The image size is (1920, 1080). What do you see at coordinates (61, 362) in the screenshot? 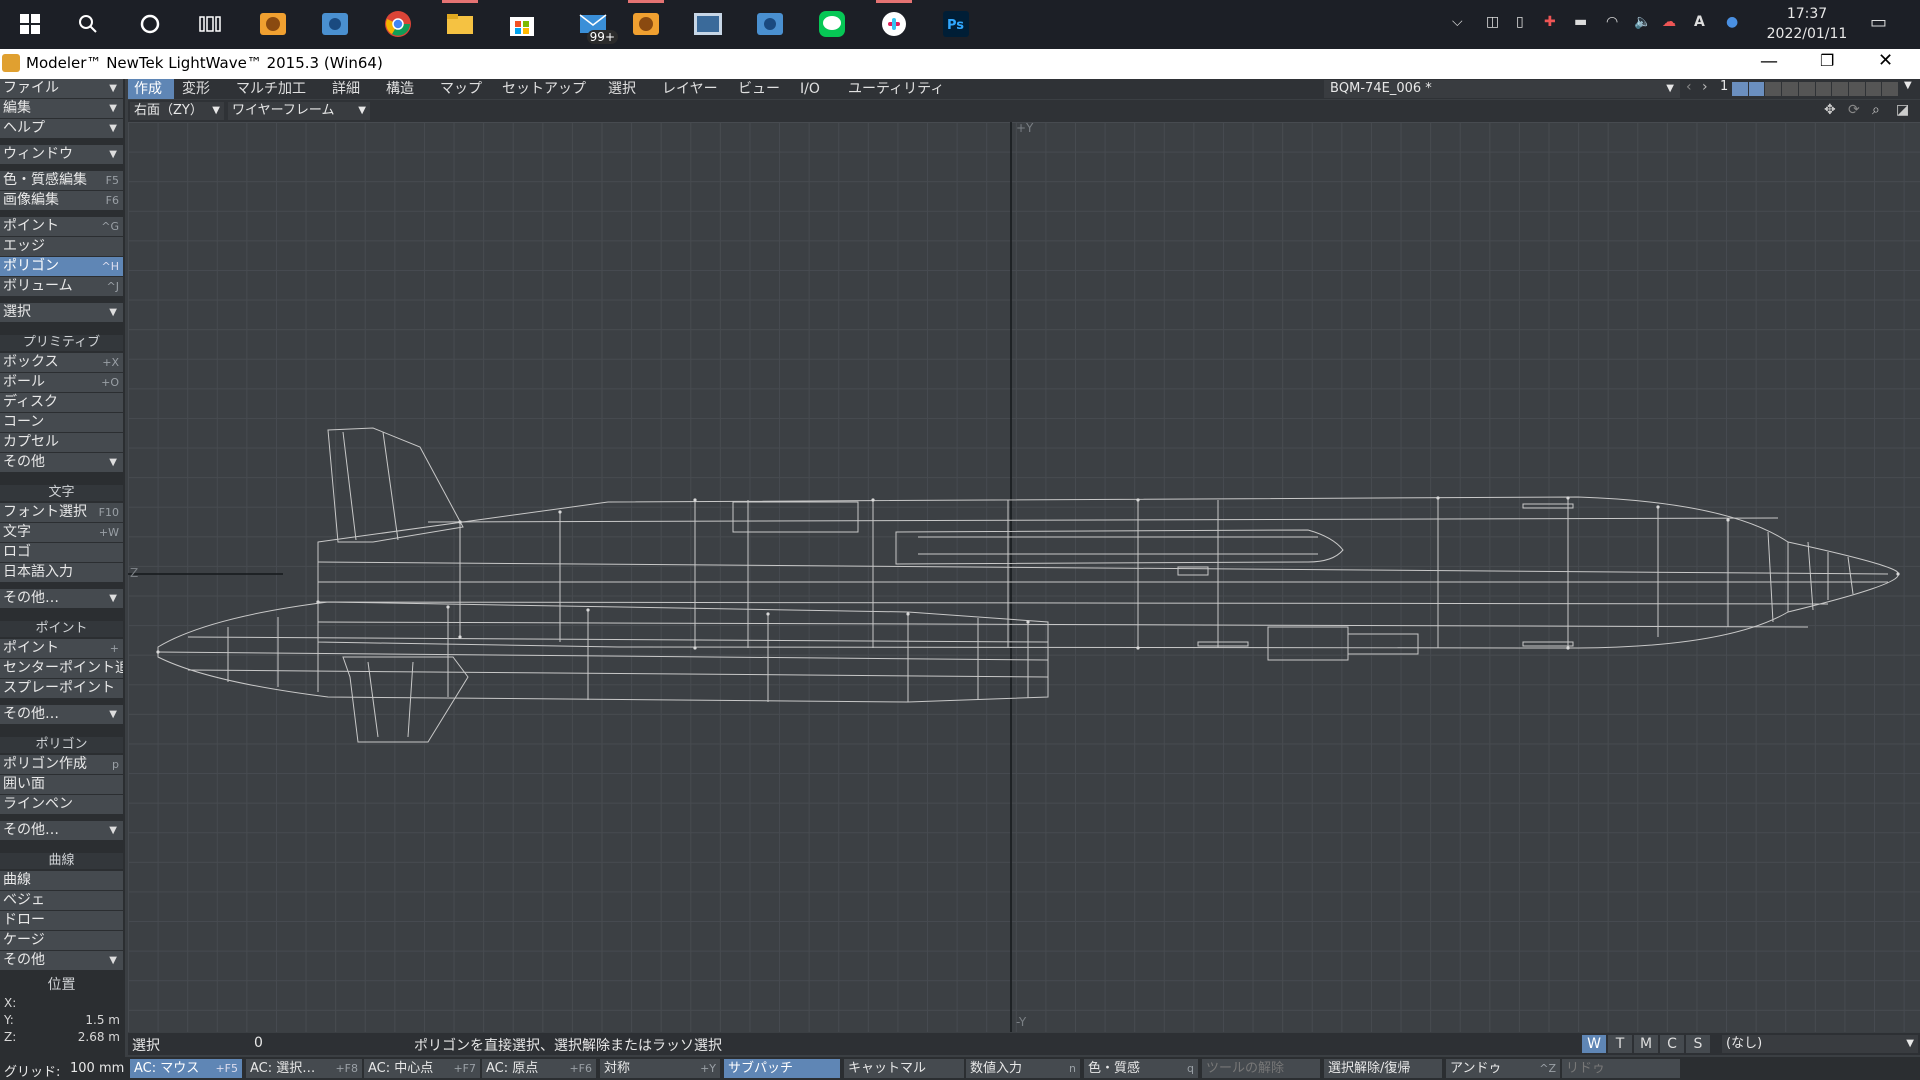
I see `box-tool-button: ボックス +X` at bounding box center [61, 362].